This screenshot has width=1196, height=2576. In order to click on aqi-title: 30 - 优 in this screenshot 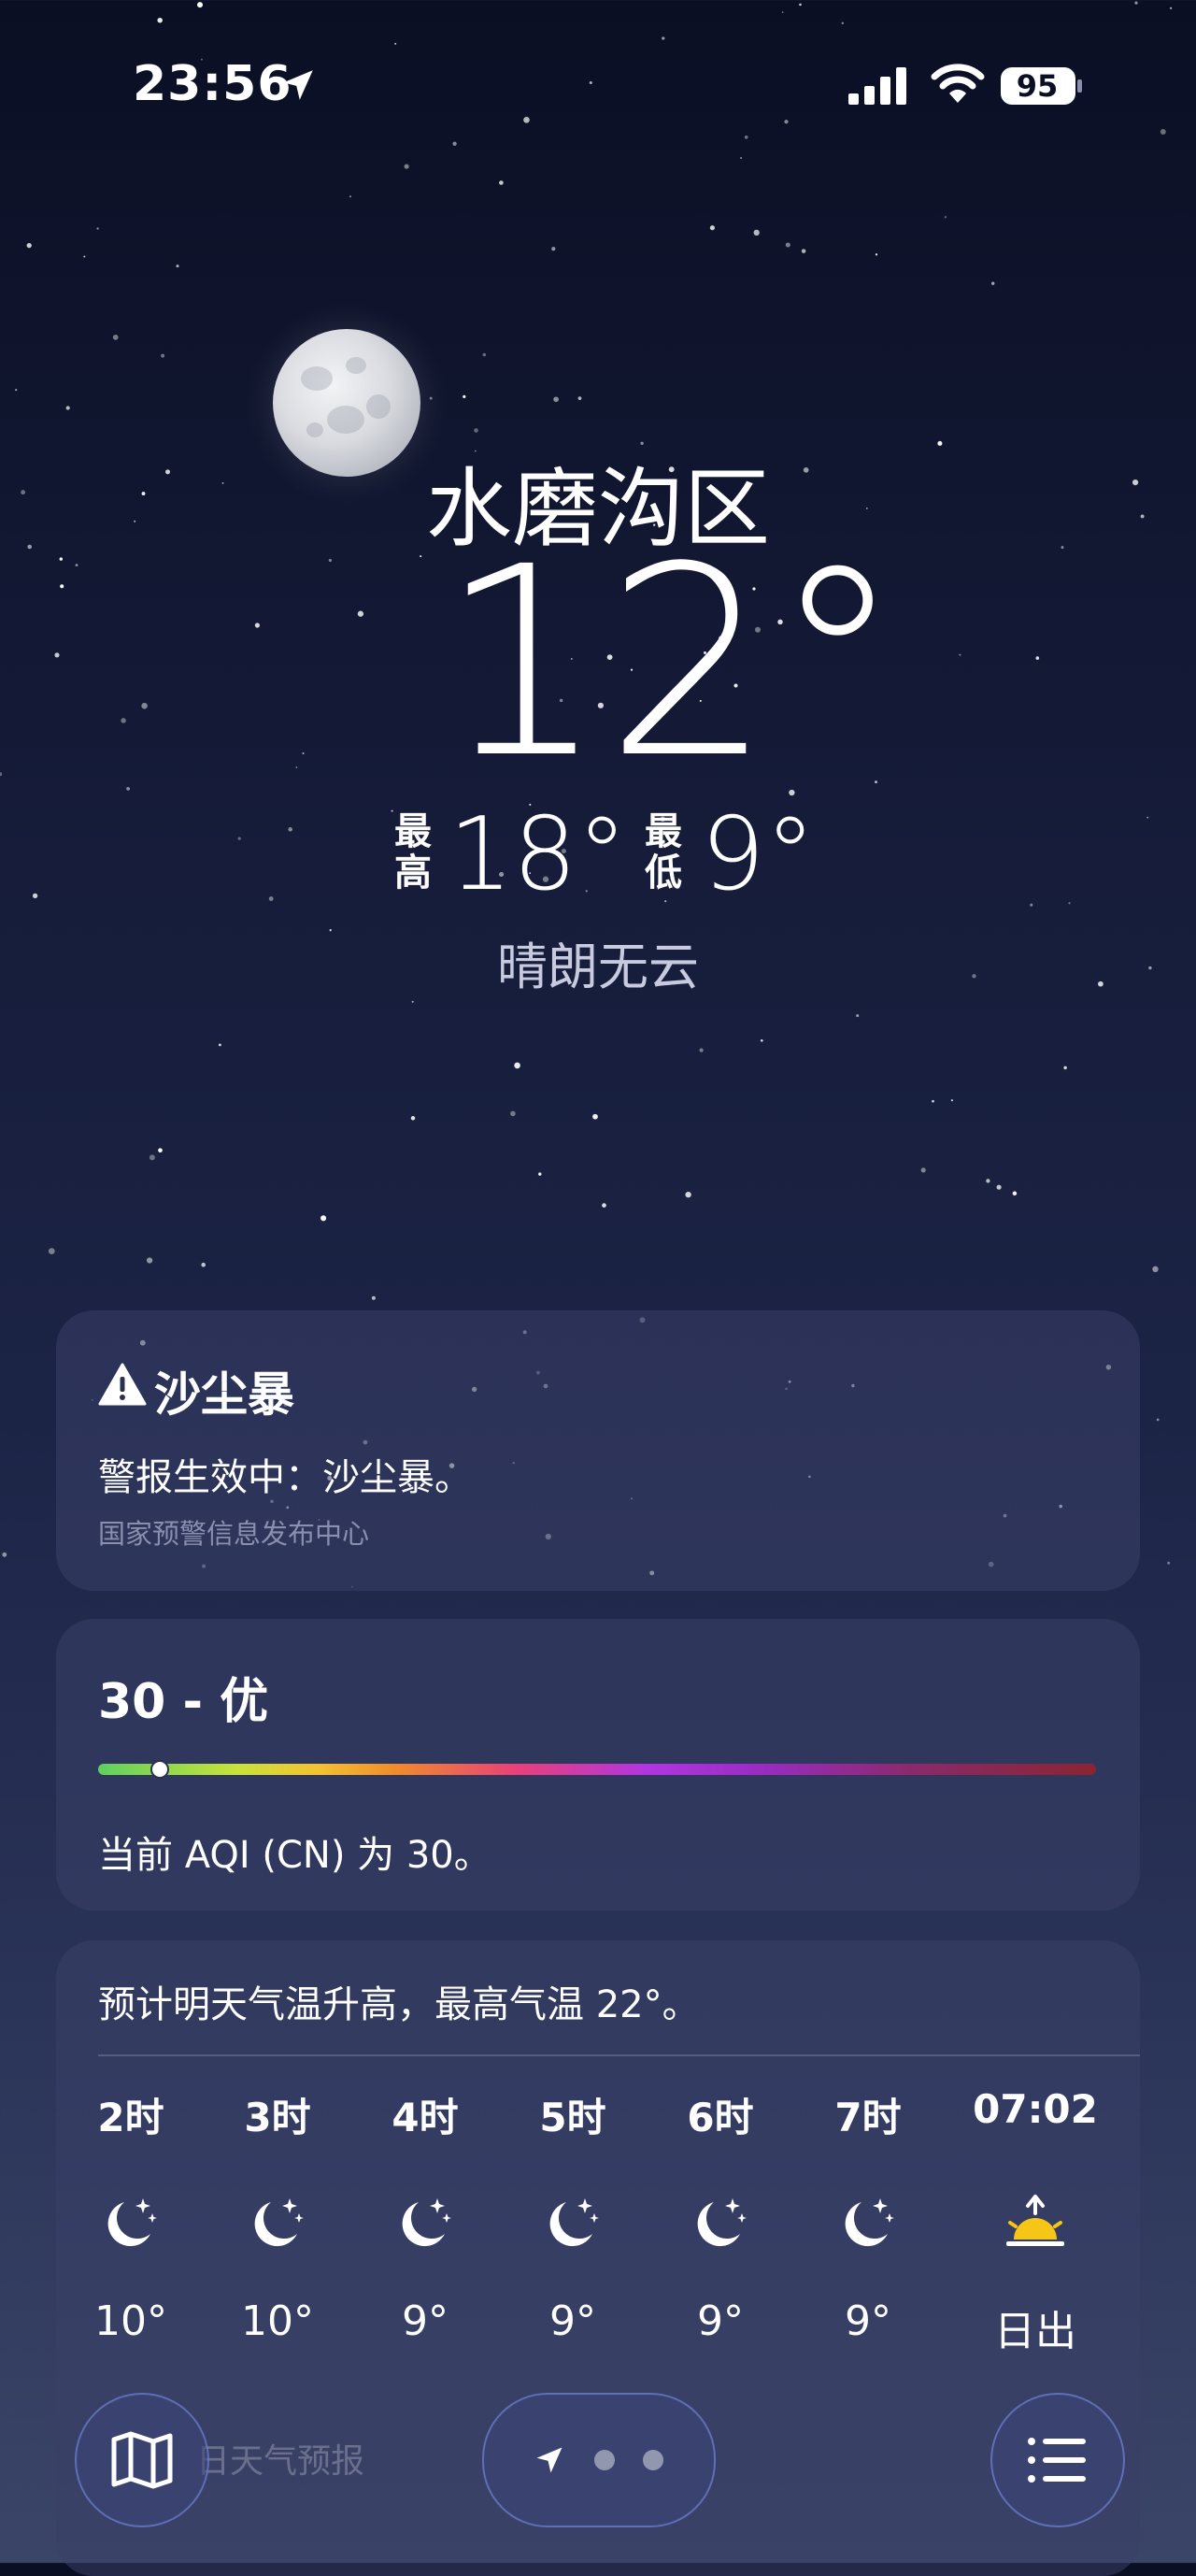, I will do `click(183, 1702)`.